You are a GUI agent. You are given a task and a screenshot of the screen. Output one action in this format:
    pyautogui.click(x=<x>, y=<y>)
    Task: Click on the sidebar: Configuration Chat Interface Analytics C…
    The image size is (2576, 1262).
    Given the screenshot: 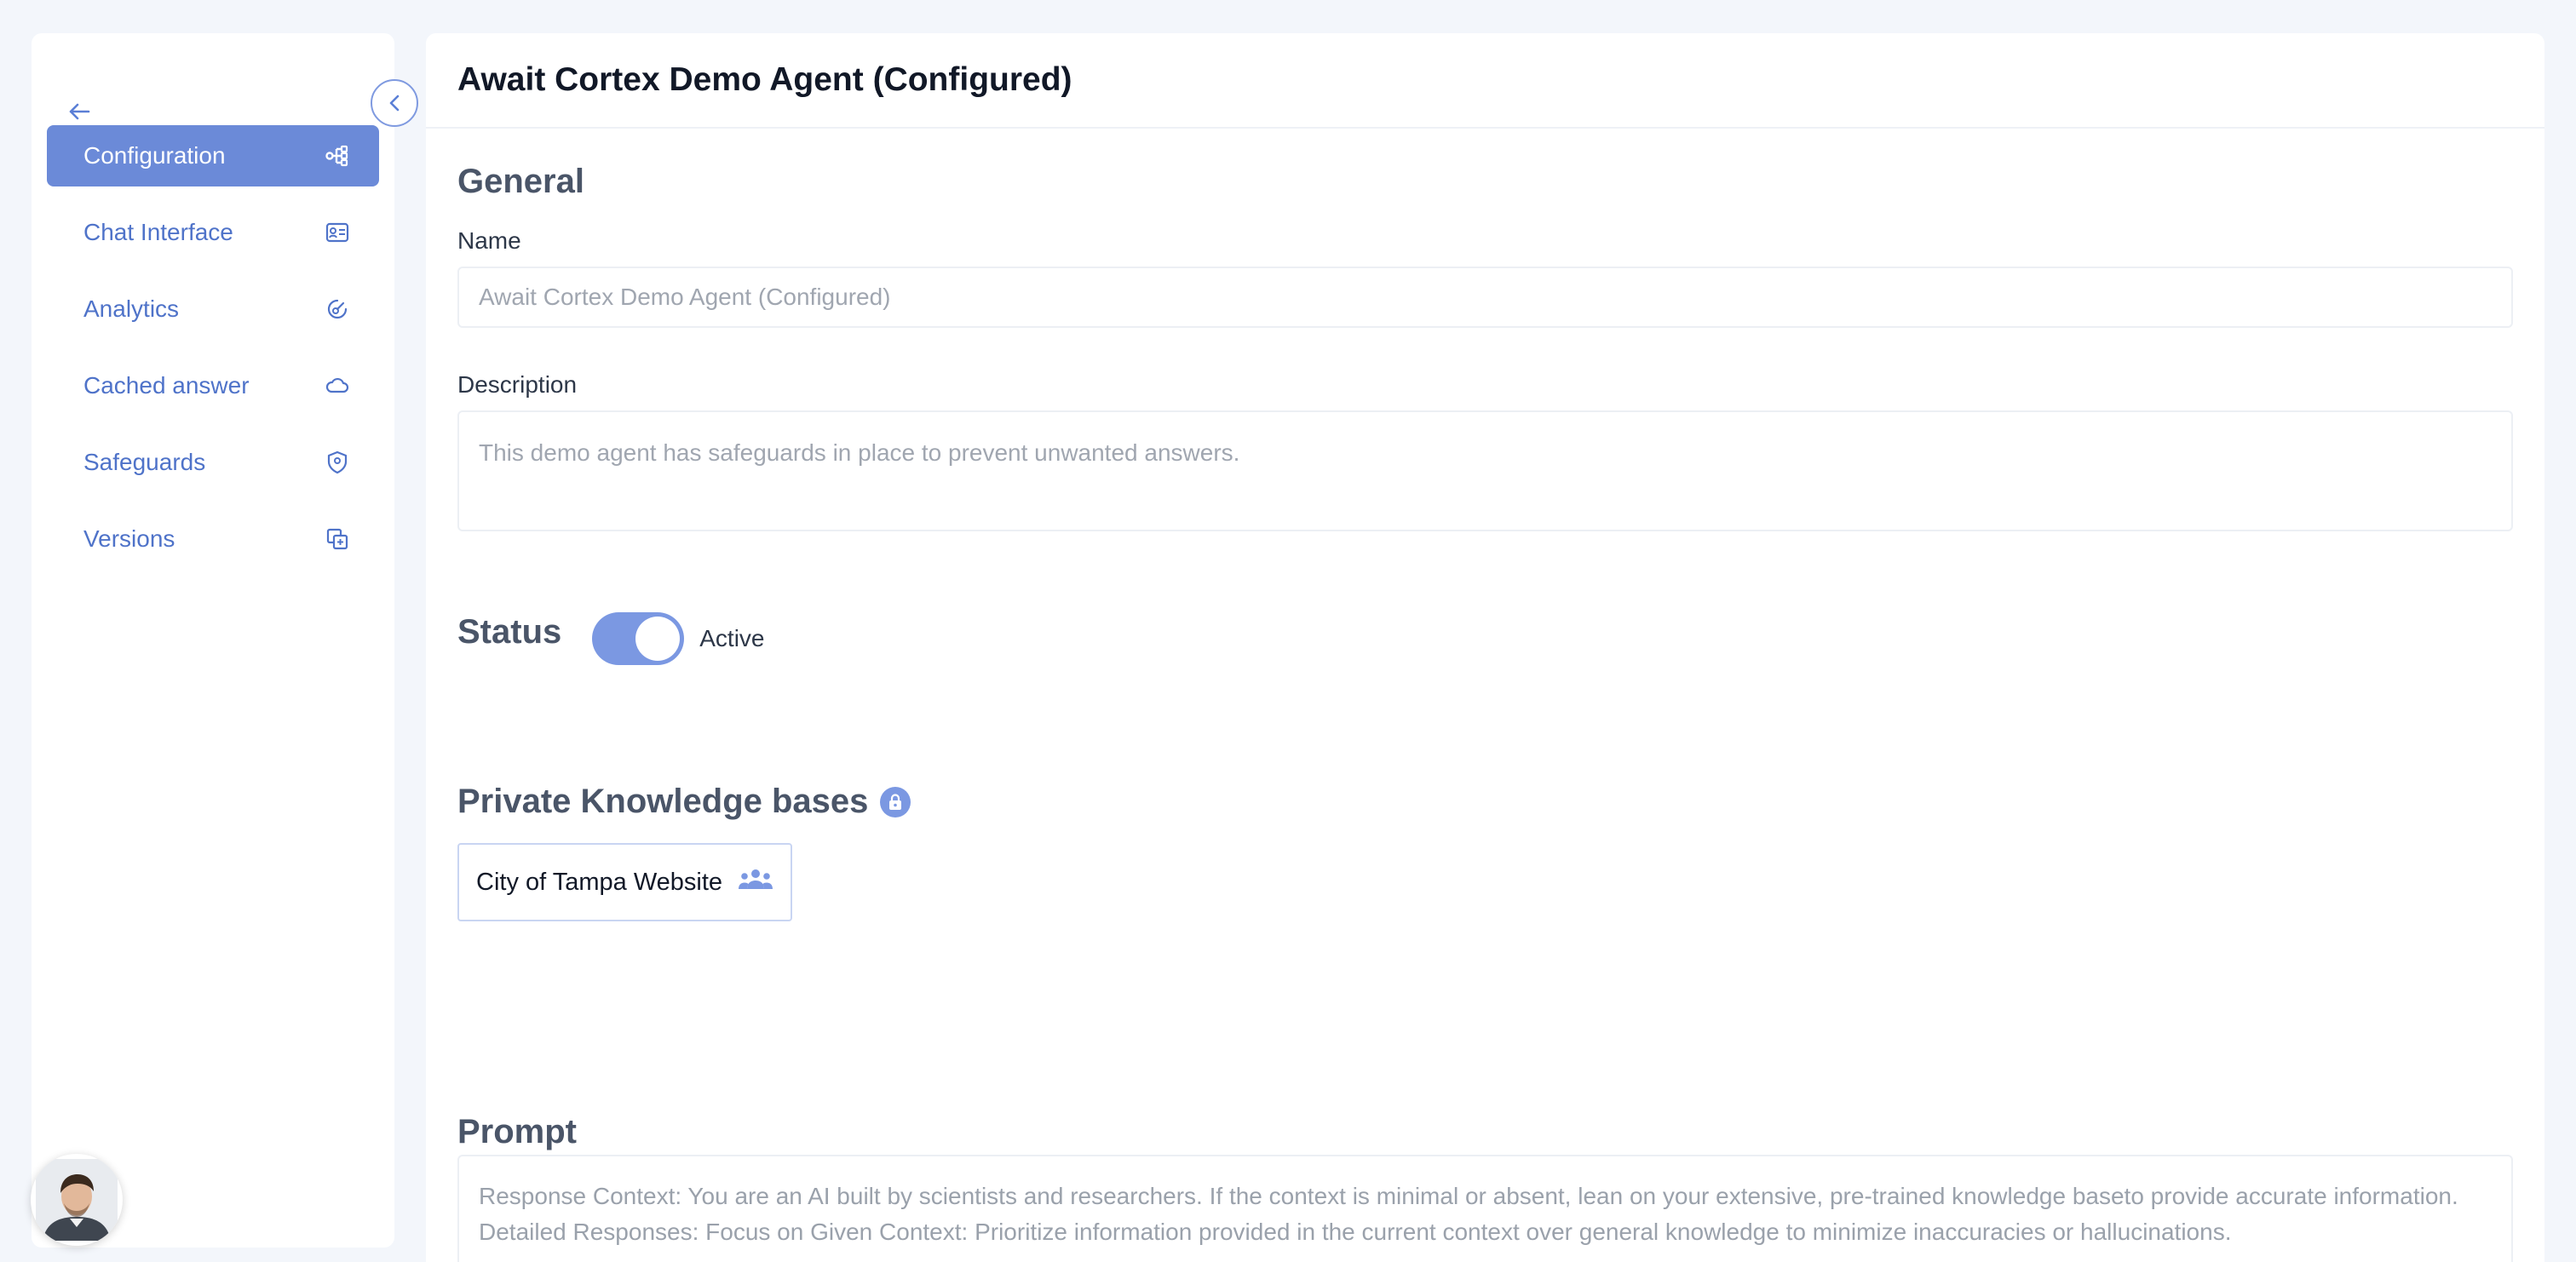 What is the action you would take?
    pyautogui.click(x=213, y=640)
    